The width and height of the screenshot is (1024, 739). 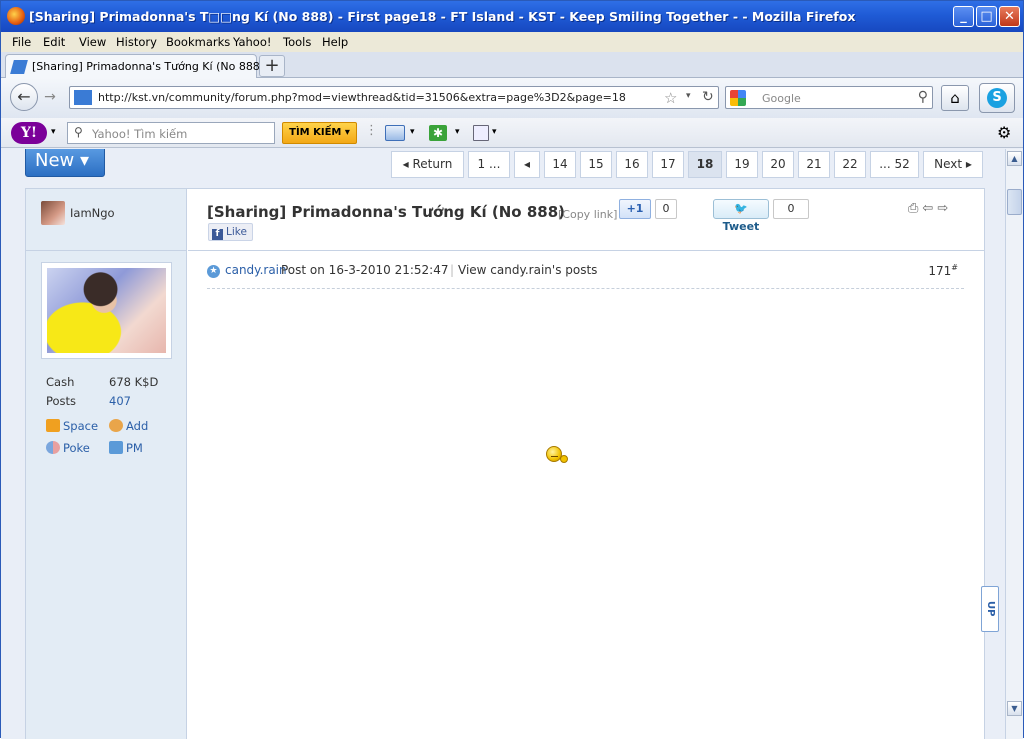 What do you see at coordinates (198, 42) in the screenshot?
I see `menu-bookmarks: Bookmarks` at bounding box center [198, 42].